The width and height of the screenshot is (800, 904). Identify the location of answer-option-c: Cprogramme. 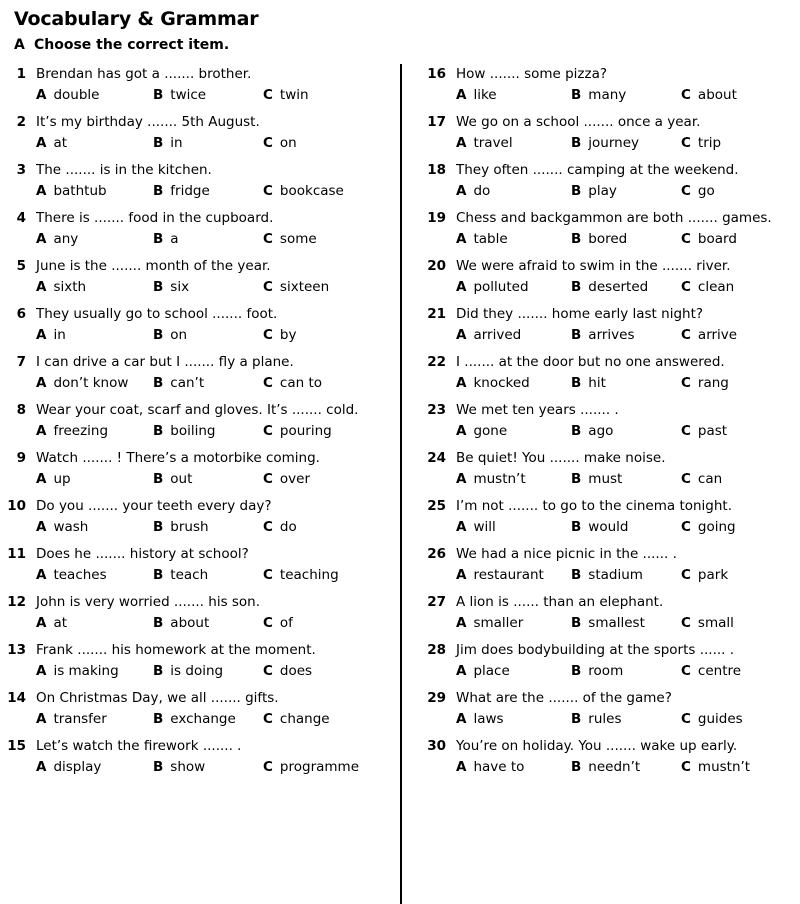
(311, 767).